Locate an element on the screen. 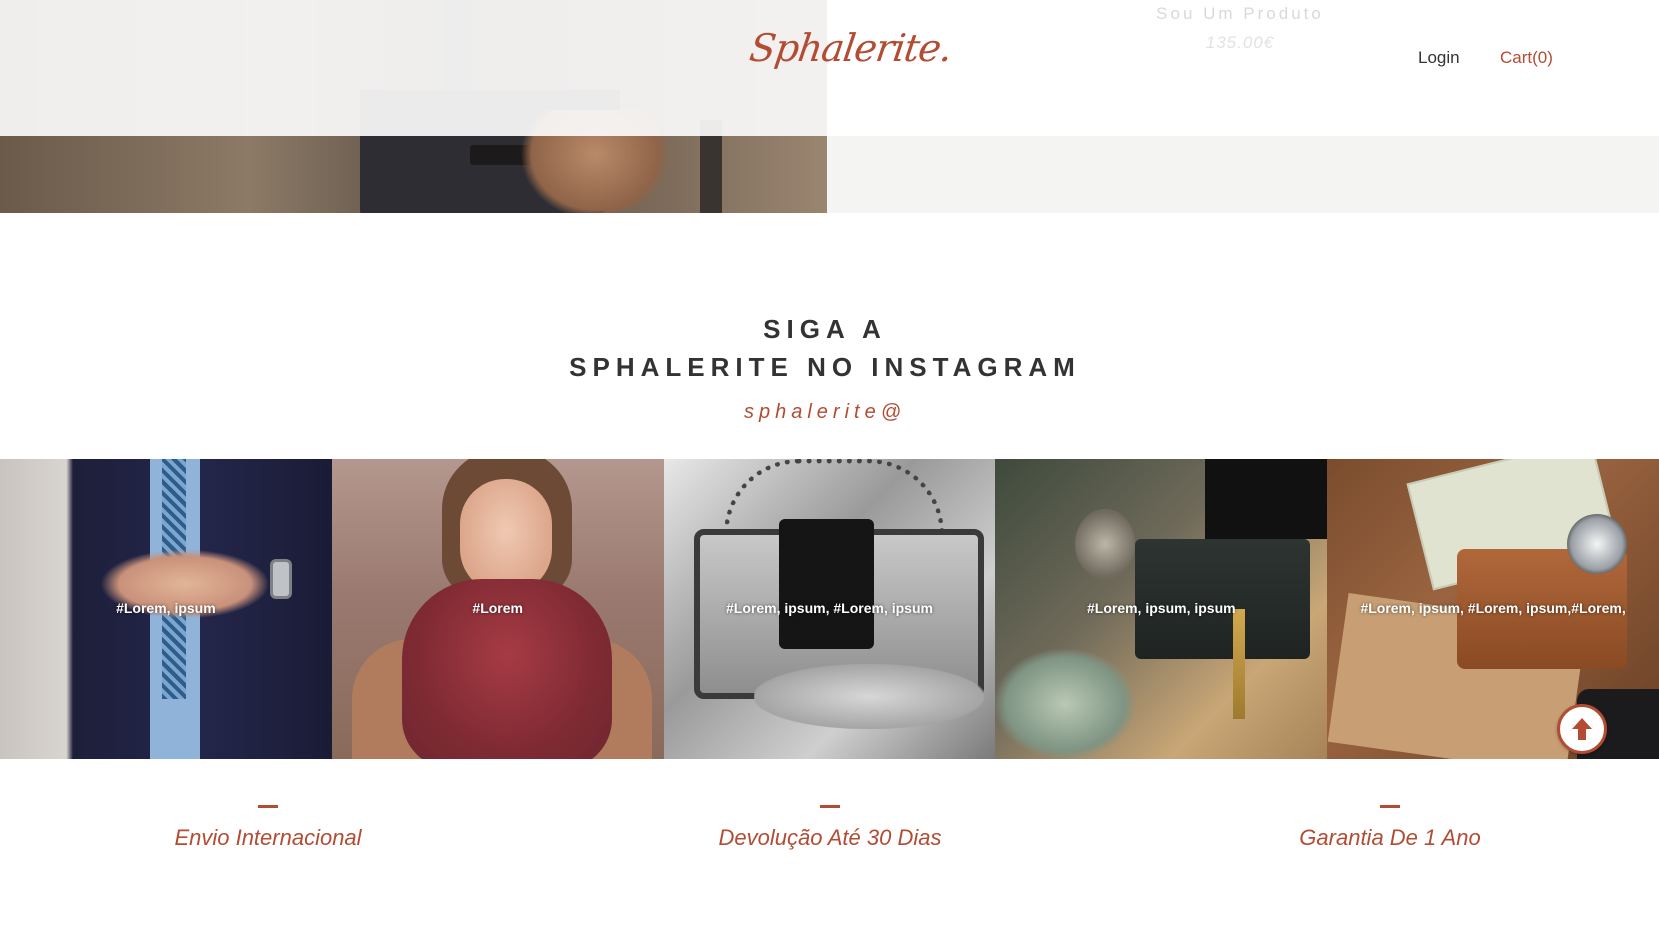  tile-plant is located at coordinates (1065, 704).